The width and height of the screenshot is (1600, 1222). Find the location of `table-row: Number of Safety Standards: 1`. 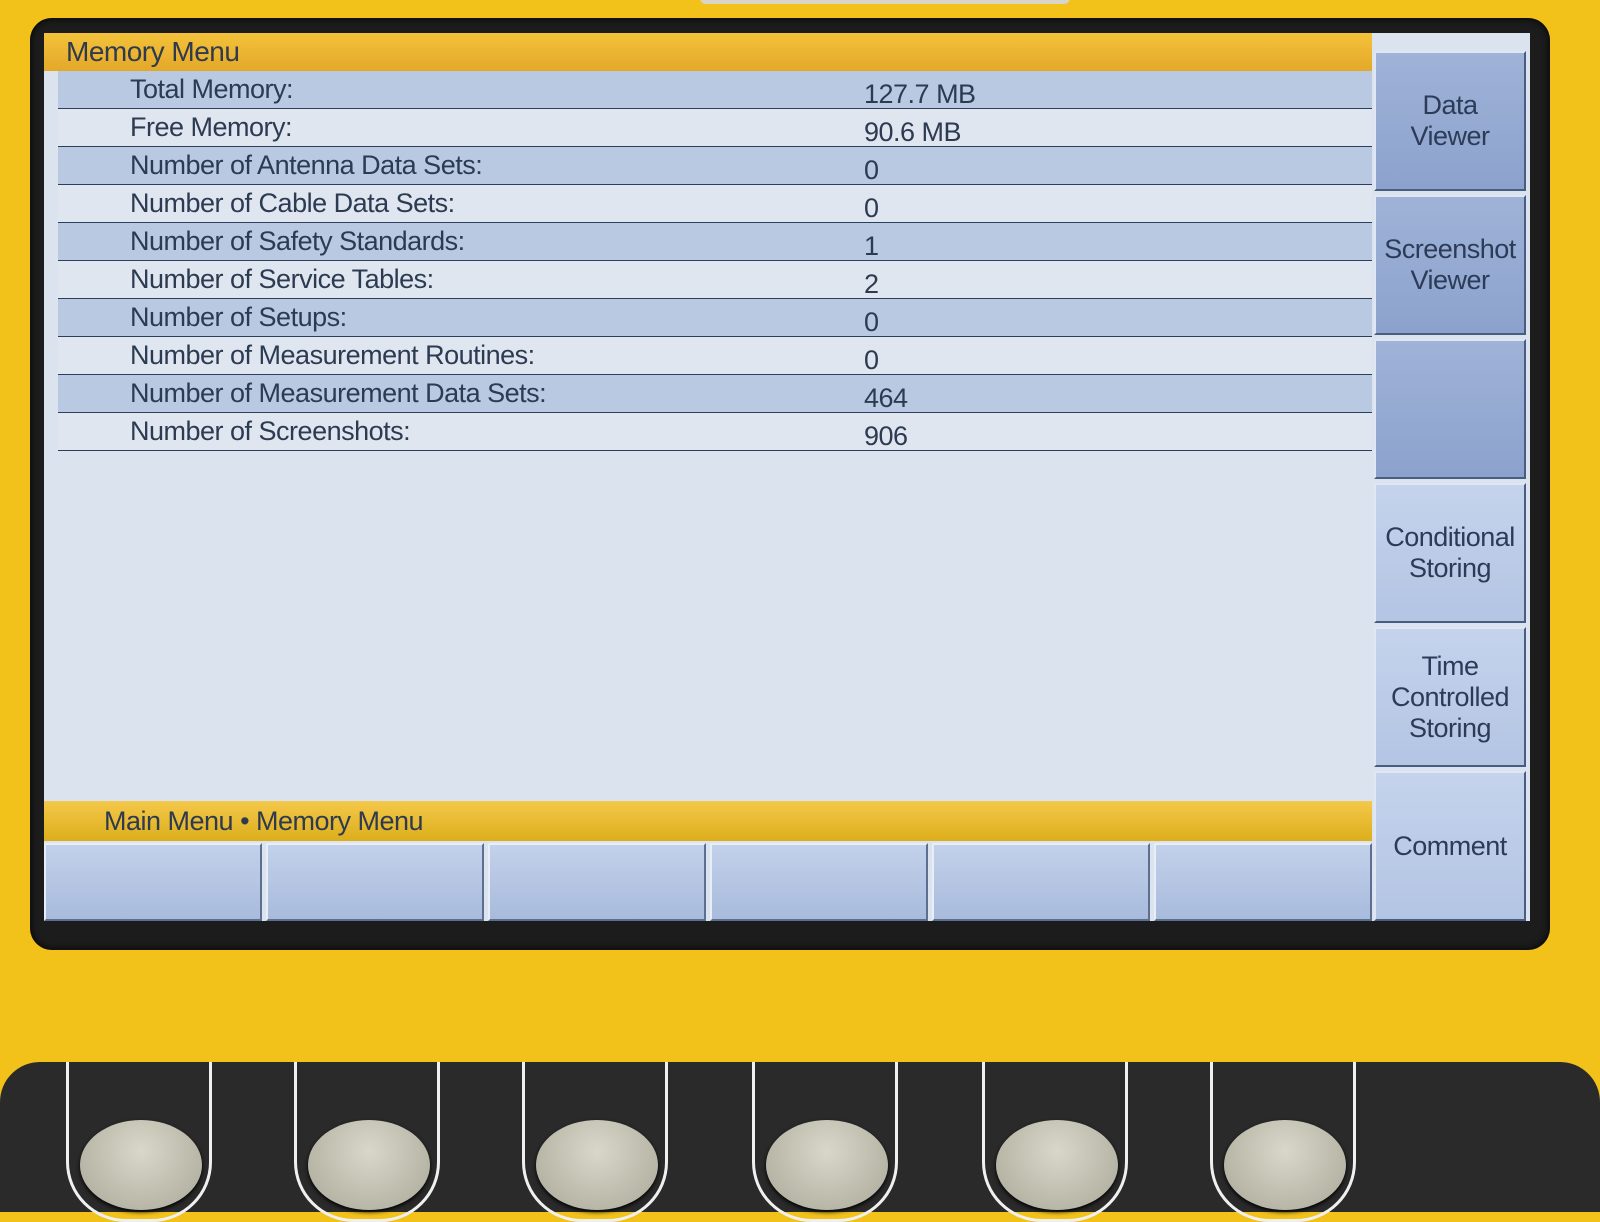

table-row: Number of Safety Standards: 1 is located at coordinates (715, 242).